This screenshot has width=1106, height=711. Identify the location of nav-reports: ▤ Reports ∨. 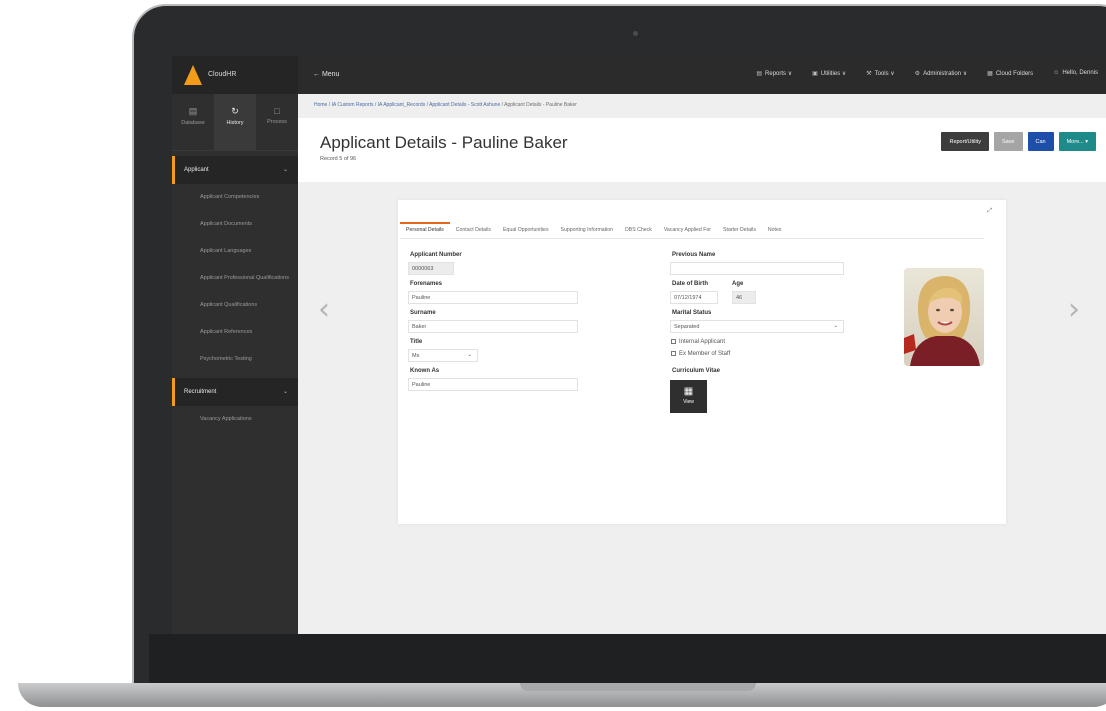
(774, 73).